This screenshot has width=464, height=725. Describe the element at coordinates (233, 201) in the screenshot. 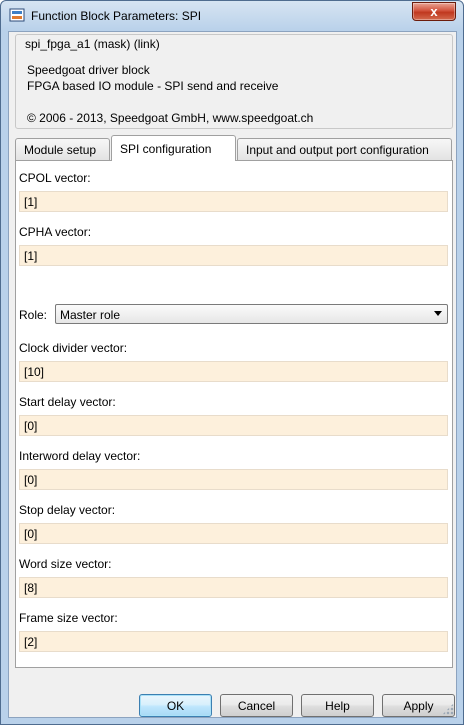

I see `cpol-input: [1]` at that location.